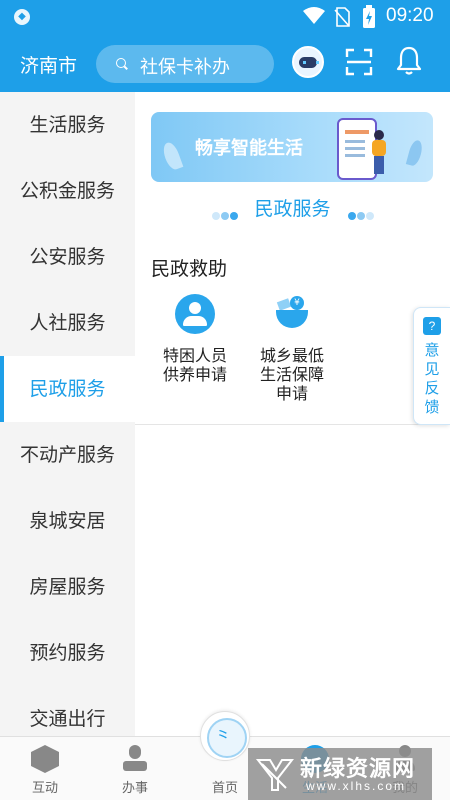 The height and width of the screenshot is (800, 450). What do you see at coordinates (249, 148) in the screenshot?
I see `banner-text: 畅享智能生活` at bounding box center [249, 148].